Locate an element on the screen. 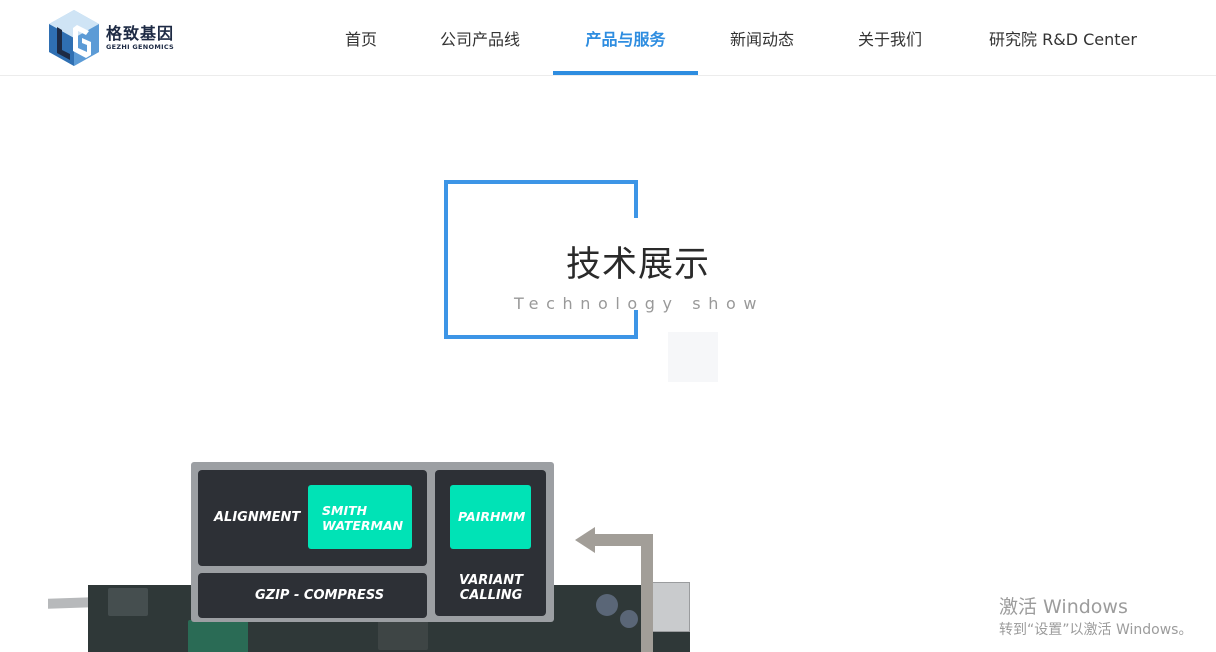 The height and width of the screenshot is (652, 1216). gzip-panel: GZIP - COMPRESS is located at coordinates (312, 595).